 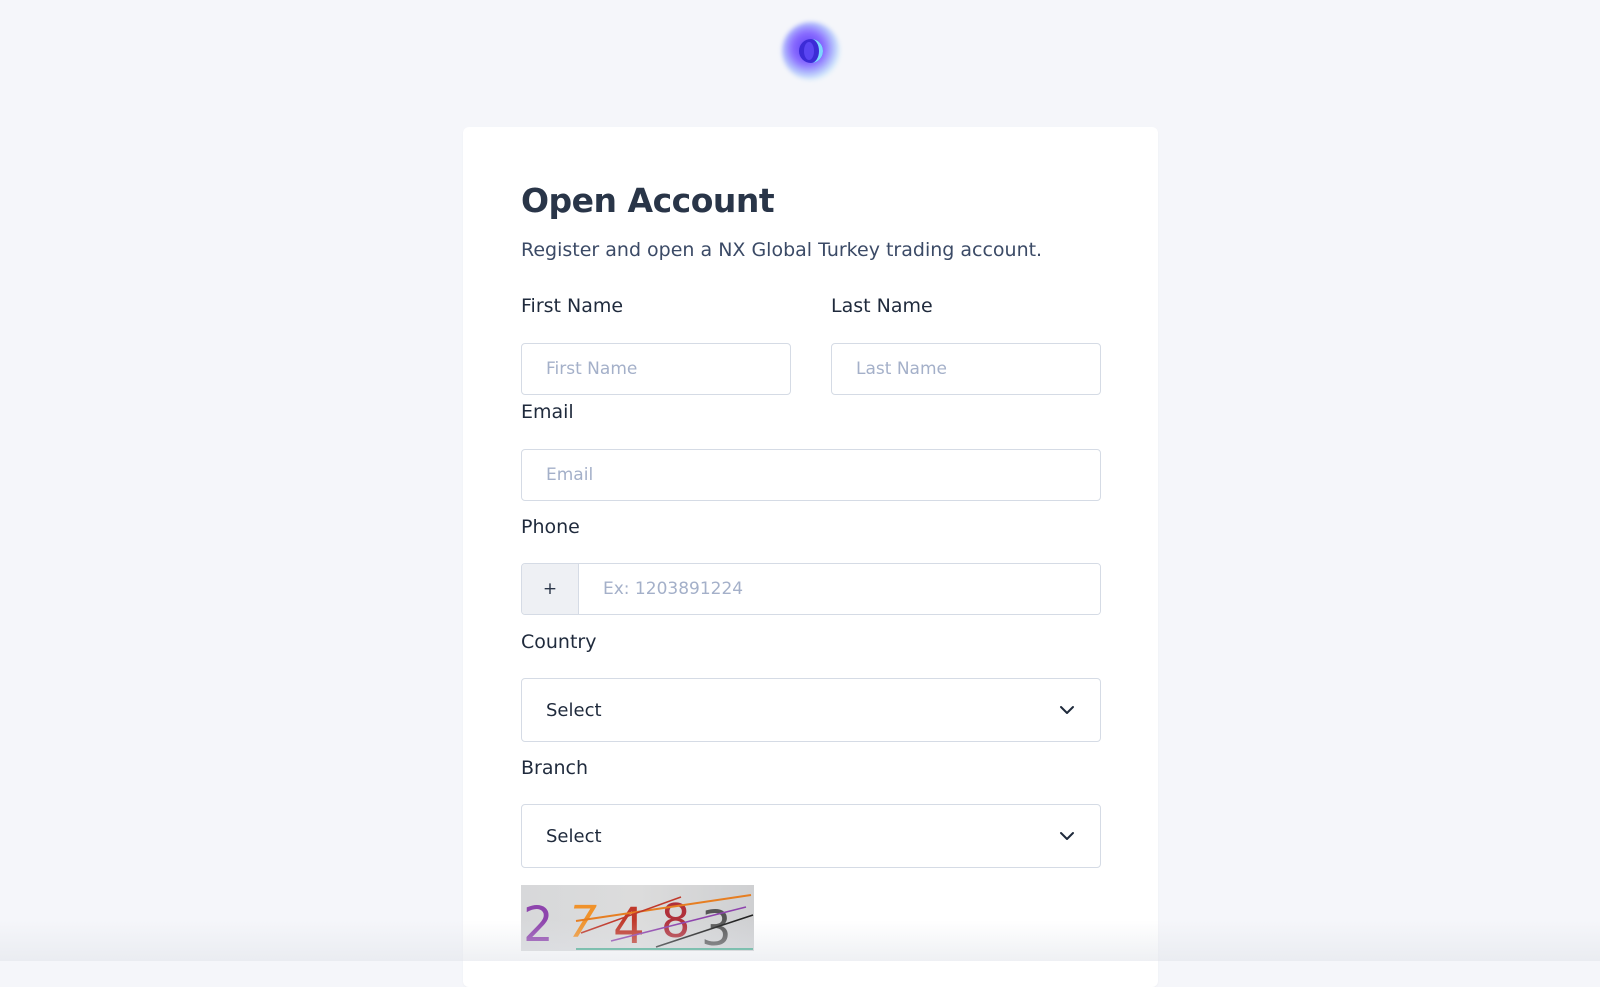 What do you see at coordinates (583, 922) in the screenshot?
I see `captcha-digit-2: 7` at bounding box center [583, 922].